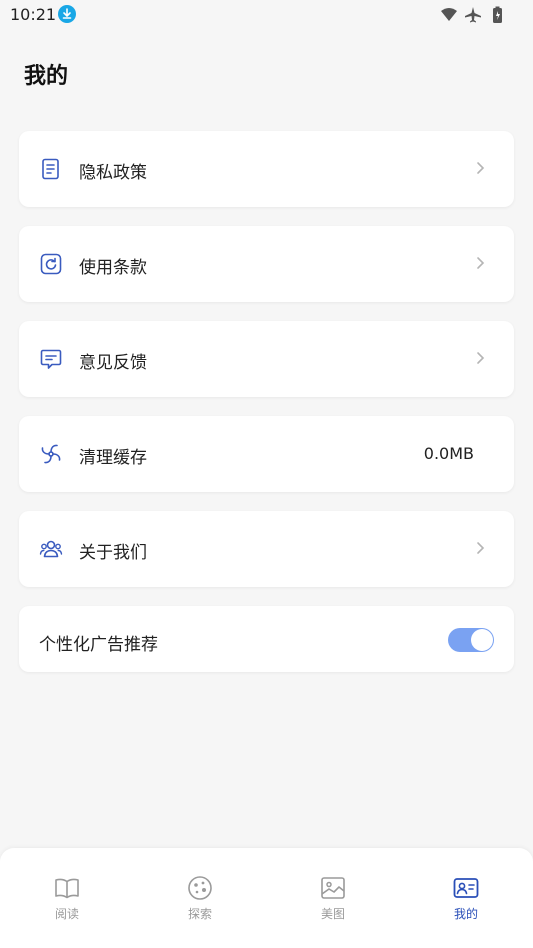 The width and height of the screenshot is (533, 948). Describe the element at coordinates (266, 454) in the screenshot. I see `clear-cache-item: 清理缓存 0.0MB` at that location.